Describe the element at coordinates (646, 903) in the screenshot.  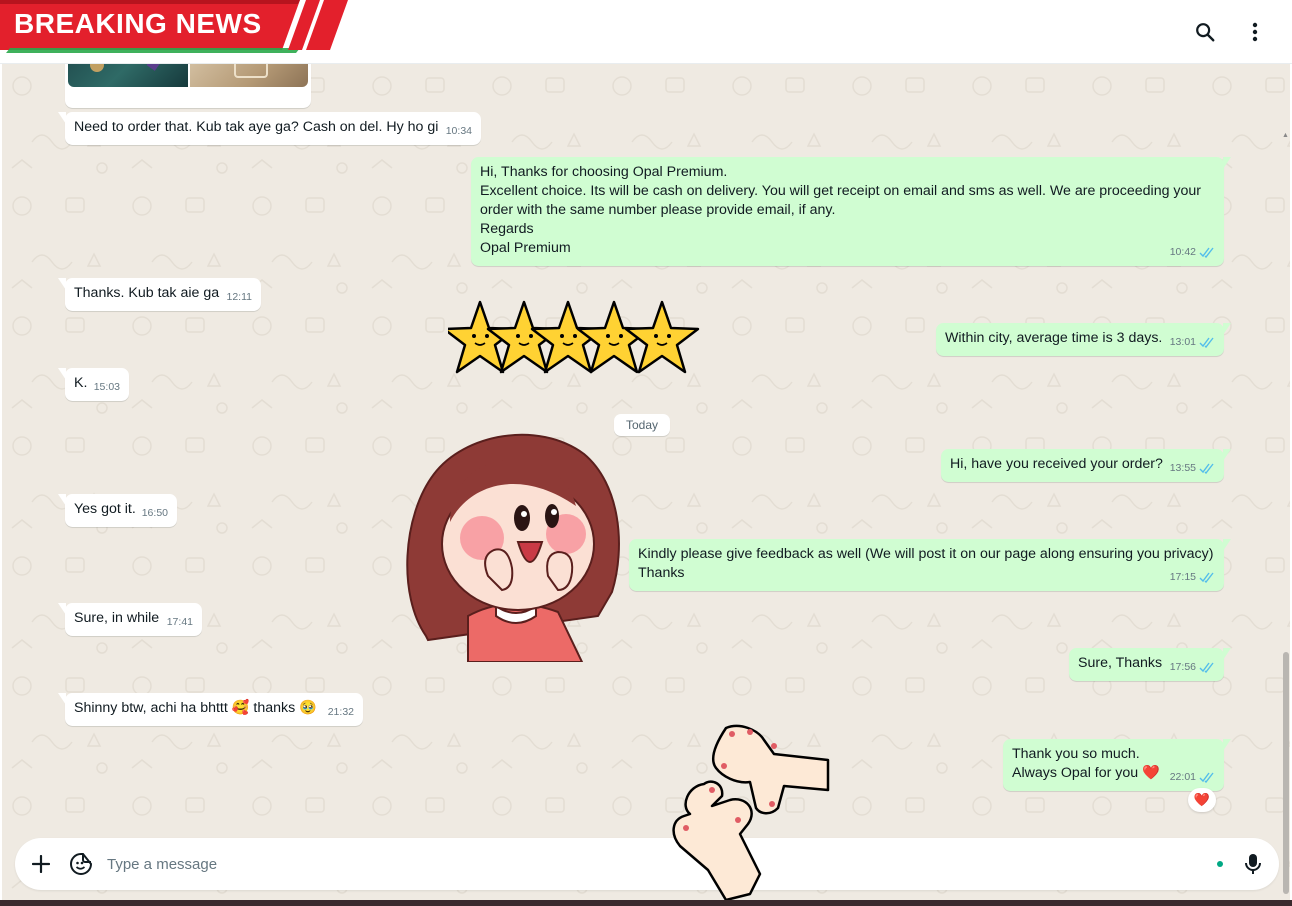
I see `bottom-strip` at that location.